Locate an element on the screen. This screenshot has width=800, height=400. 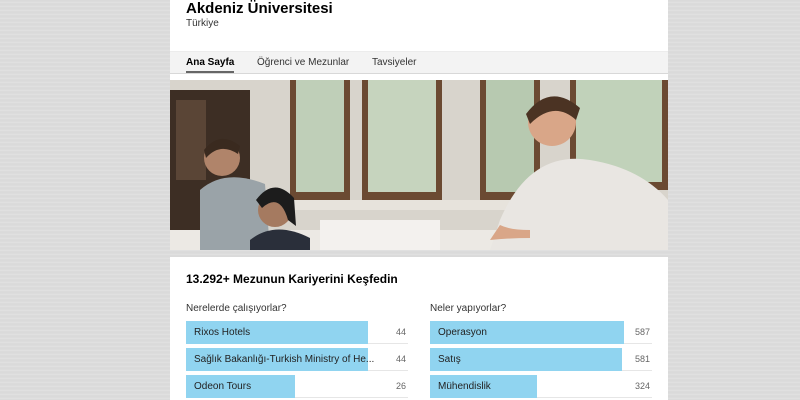
function-count: 587 is located at coordinates (642, 332).